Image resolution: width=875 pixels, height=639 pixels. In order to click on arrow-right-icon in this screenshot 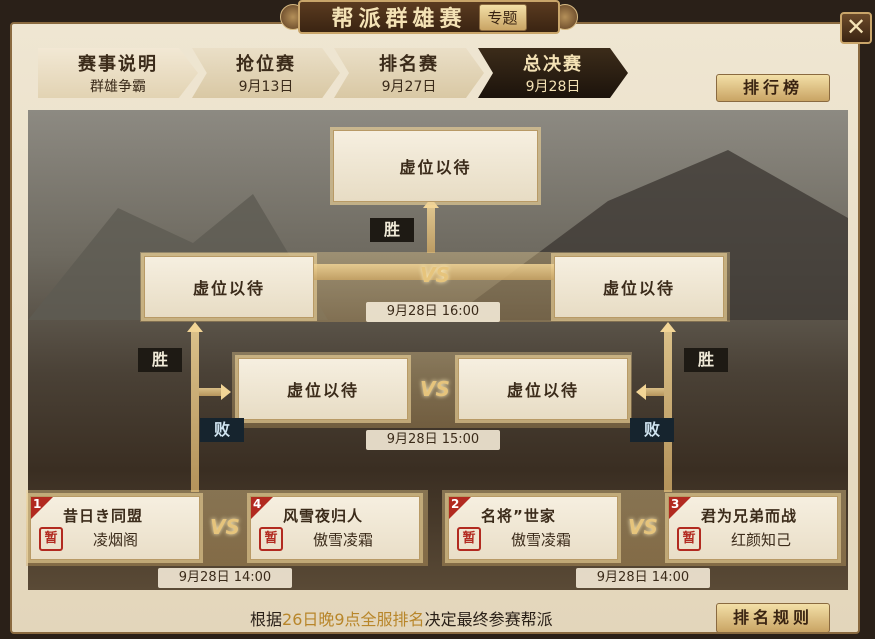, I will do `click(226, 392)`.